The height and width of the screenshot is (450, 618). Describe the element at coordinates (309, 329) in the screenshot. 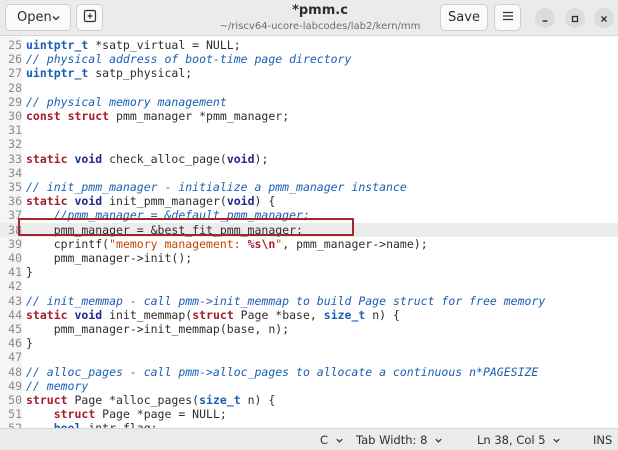

I see `code-line: 45 pmm_manager->init_memmap(base, n);` at that location.